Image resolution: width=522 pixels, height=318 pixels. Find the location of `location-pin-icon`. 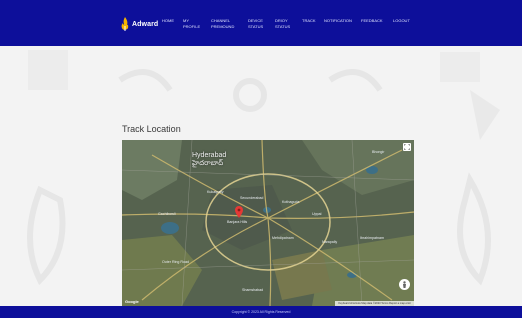

location-pin-icon is located at coordinates (239, 212).